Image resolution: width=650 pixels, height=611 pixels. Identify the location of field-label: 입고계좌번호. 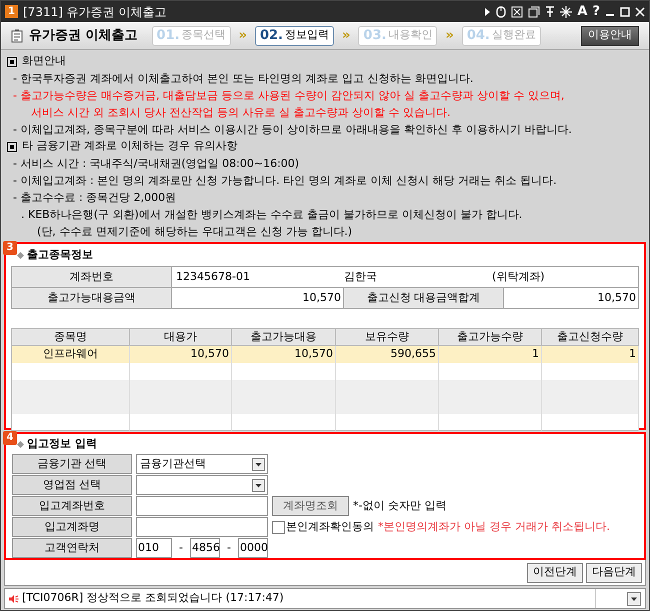
(72, 506).